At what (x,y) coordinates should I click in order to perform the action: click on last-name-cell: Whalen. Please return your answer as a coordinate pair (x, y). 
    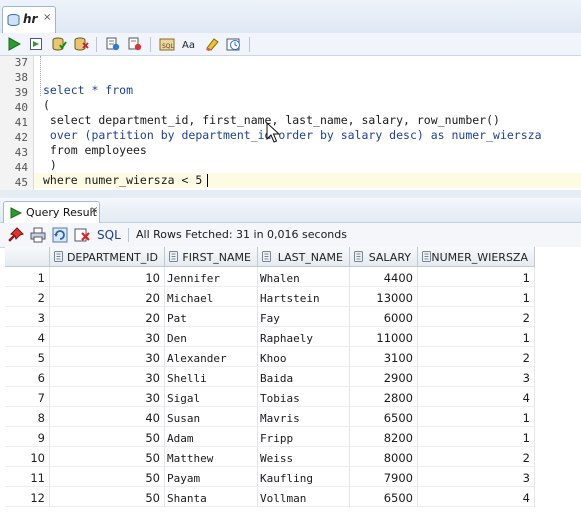
    Looking at the image, I should click on (304, 277).